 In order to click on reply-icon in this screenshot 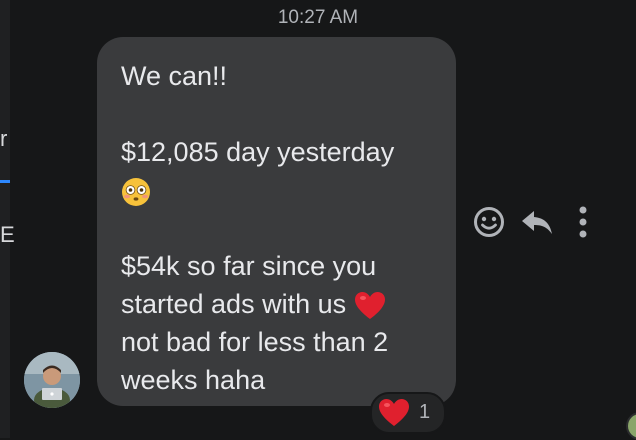, I will do `click(537, 222)`.